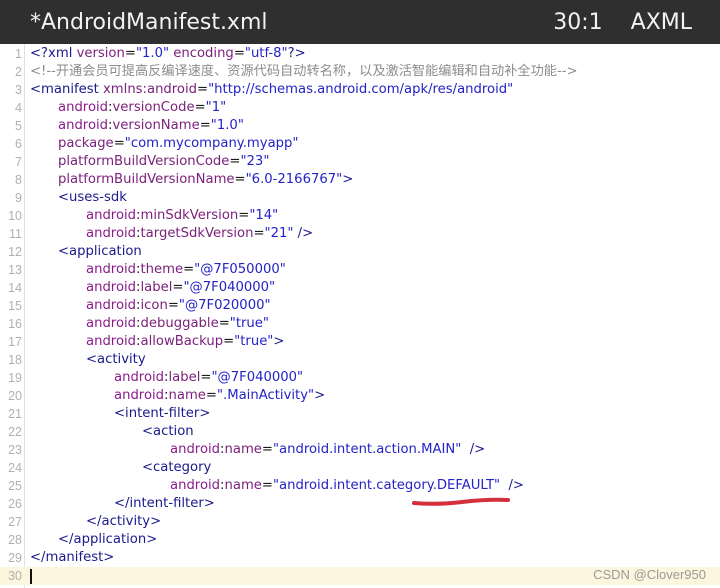 The height and width of the screenshot is (588, 720). Describe the element at coordinates (649, 574) in the screenshot. I see `watermark: CSDN @Clover950` at that location.